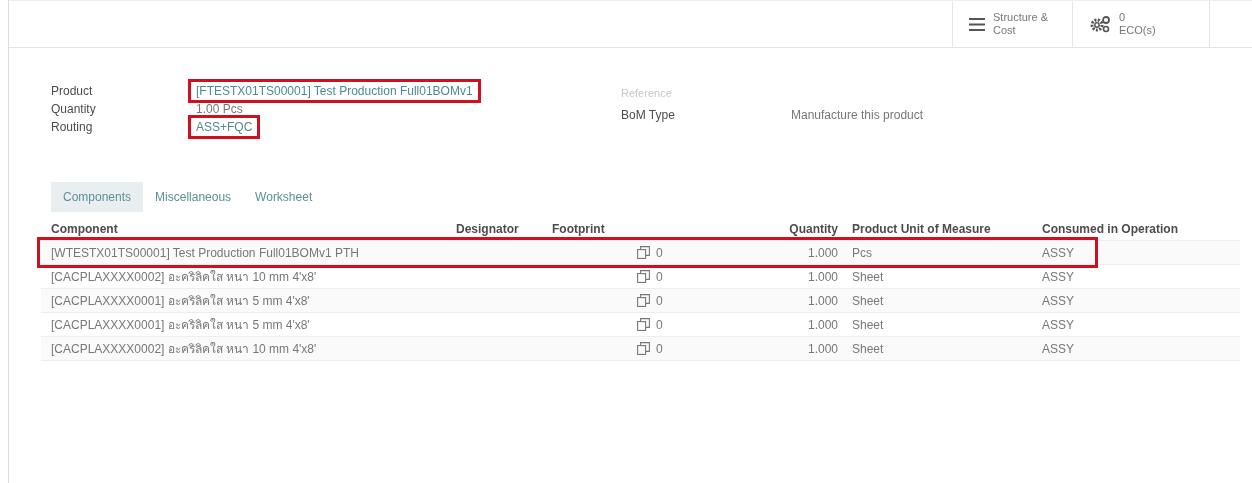 The width and height of the screenshot is (1252, 483). What do you see at coordinates (205, 252) in the screenshot?
I see `table-cell-text: [WTESTX01TS00001] Test Production Full01BOMv1 PTH` at bounding box center [205, 252].